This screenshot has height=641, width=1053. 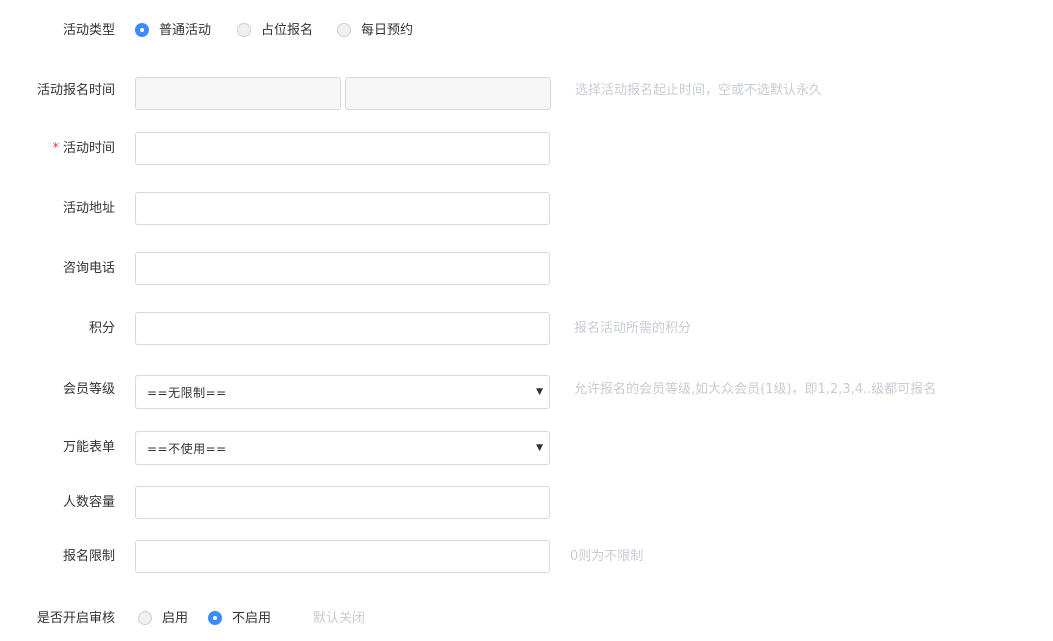 I want to click on signup-time-row: 活动报名时间 选择活动报名起止时间，空或不选默认永久, so click(x=526, y=92).